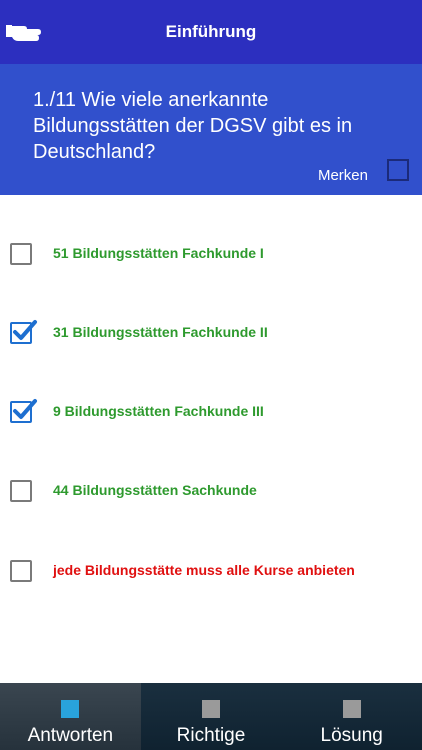 This screenshot has height=750, width=422. Describe the element at coordinates (158, 411) in the screenshot. I see `answer-label-3: 9 Bildungsstätten Fachkunde III` at that location.